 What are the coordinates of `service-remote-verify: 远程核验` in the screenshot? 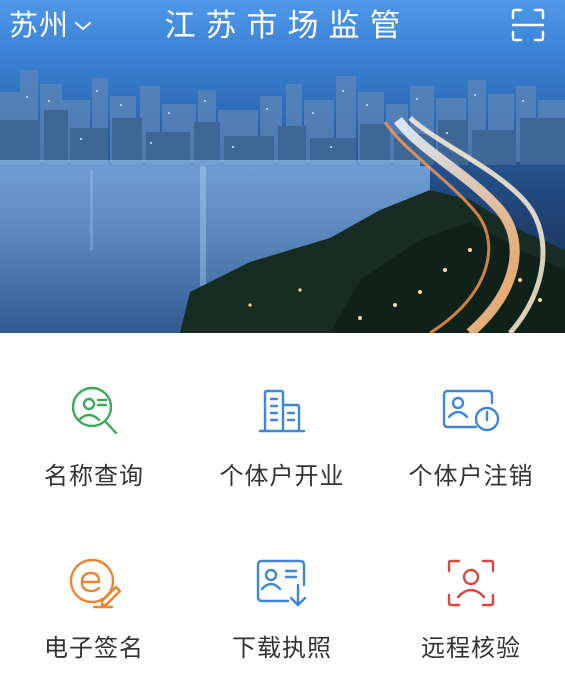 It's located at (471, 583).